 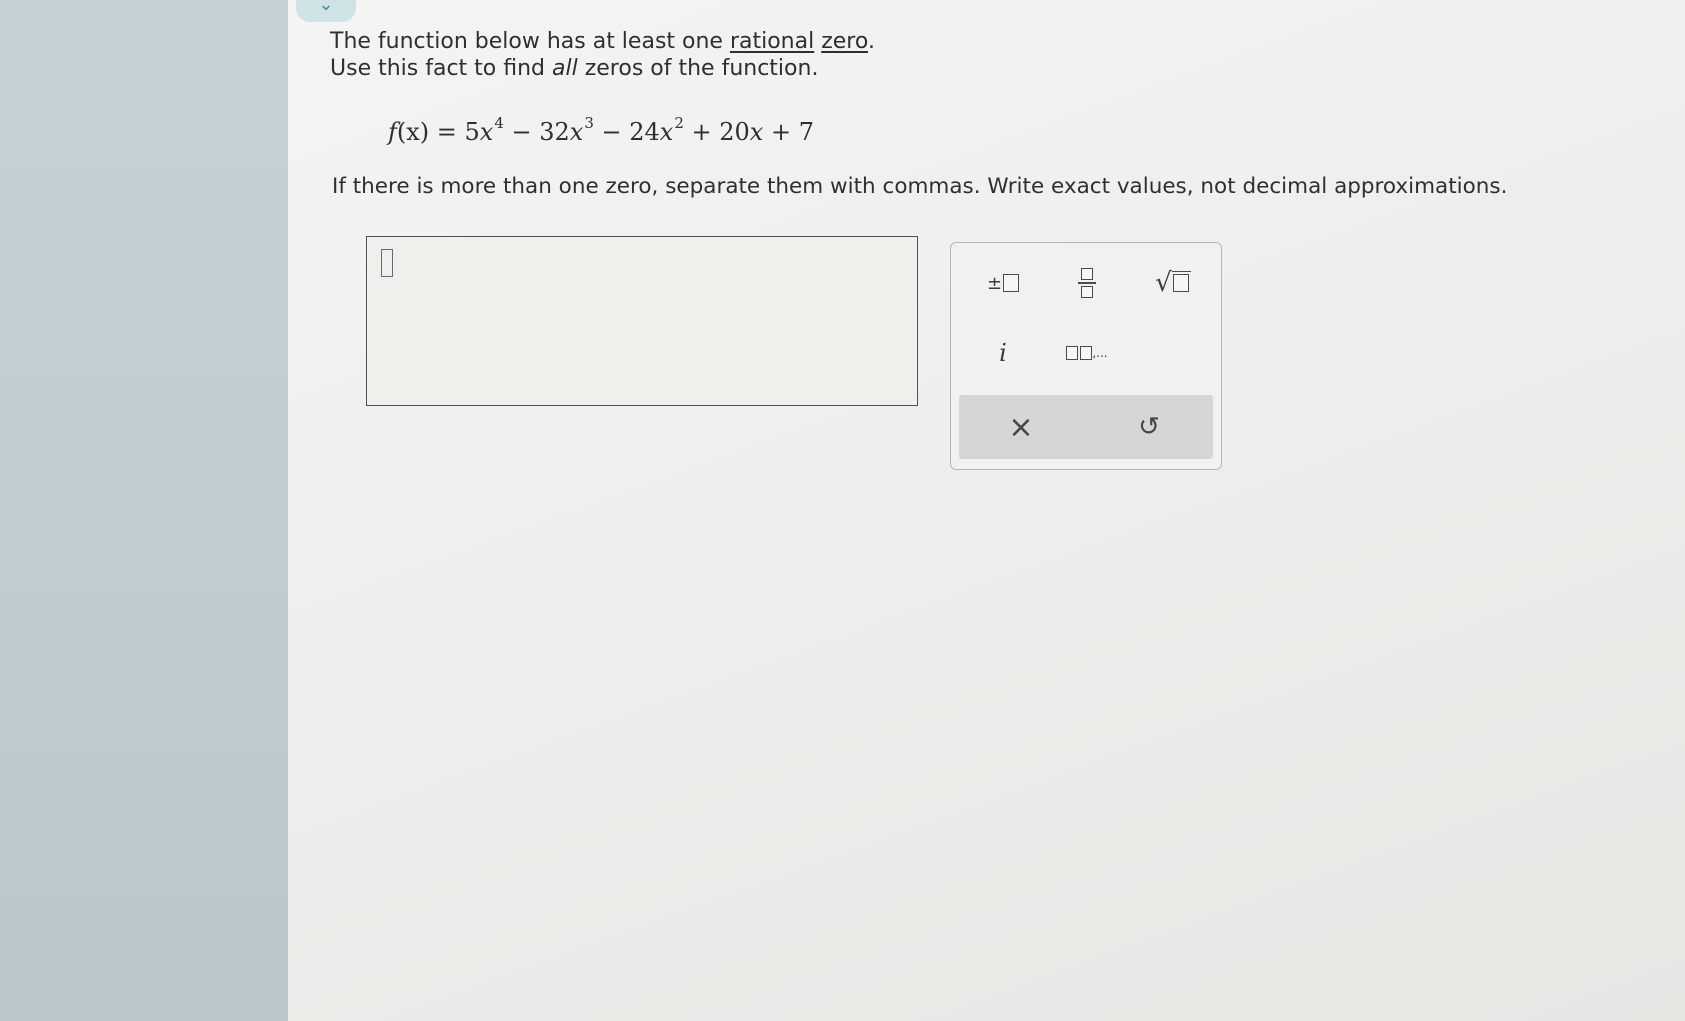 What do you see at coordinates (844, 41) in the screenshot?
I see `zero-link: zero` at bounding box center [844, 41].